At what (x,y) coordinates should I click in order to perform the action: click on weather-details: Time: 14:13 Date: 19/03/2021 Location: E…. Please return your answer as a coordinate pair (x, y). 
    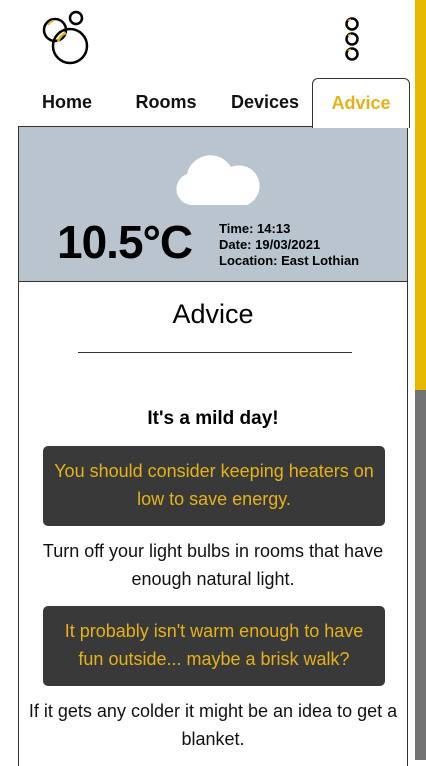
    Looking at the image, I should click on (289, 245).